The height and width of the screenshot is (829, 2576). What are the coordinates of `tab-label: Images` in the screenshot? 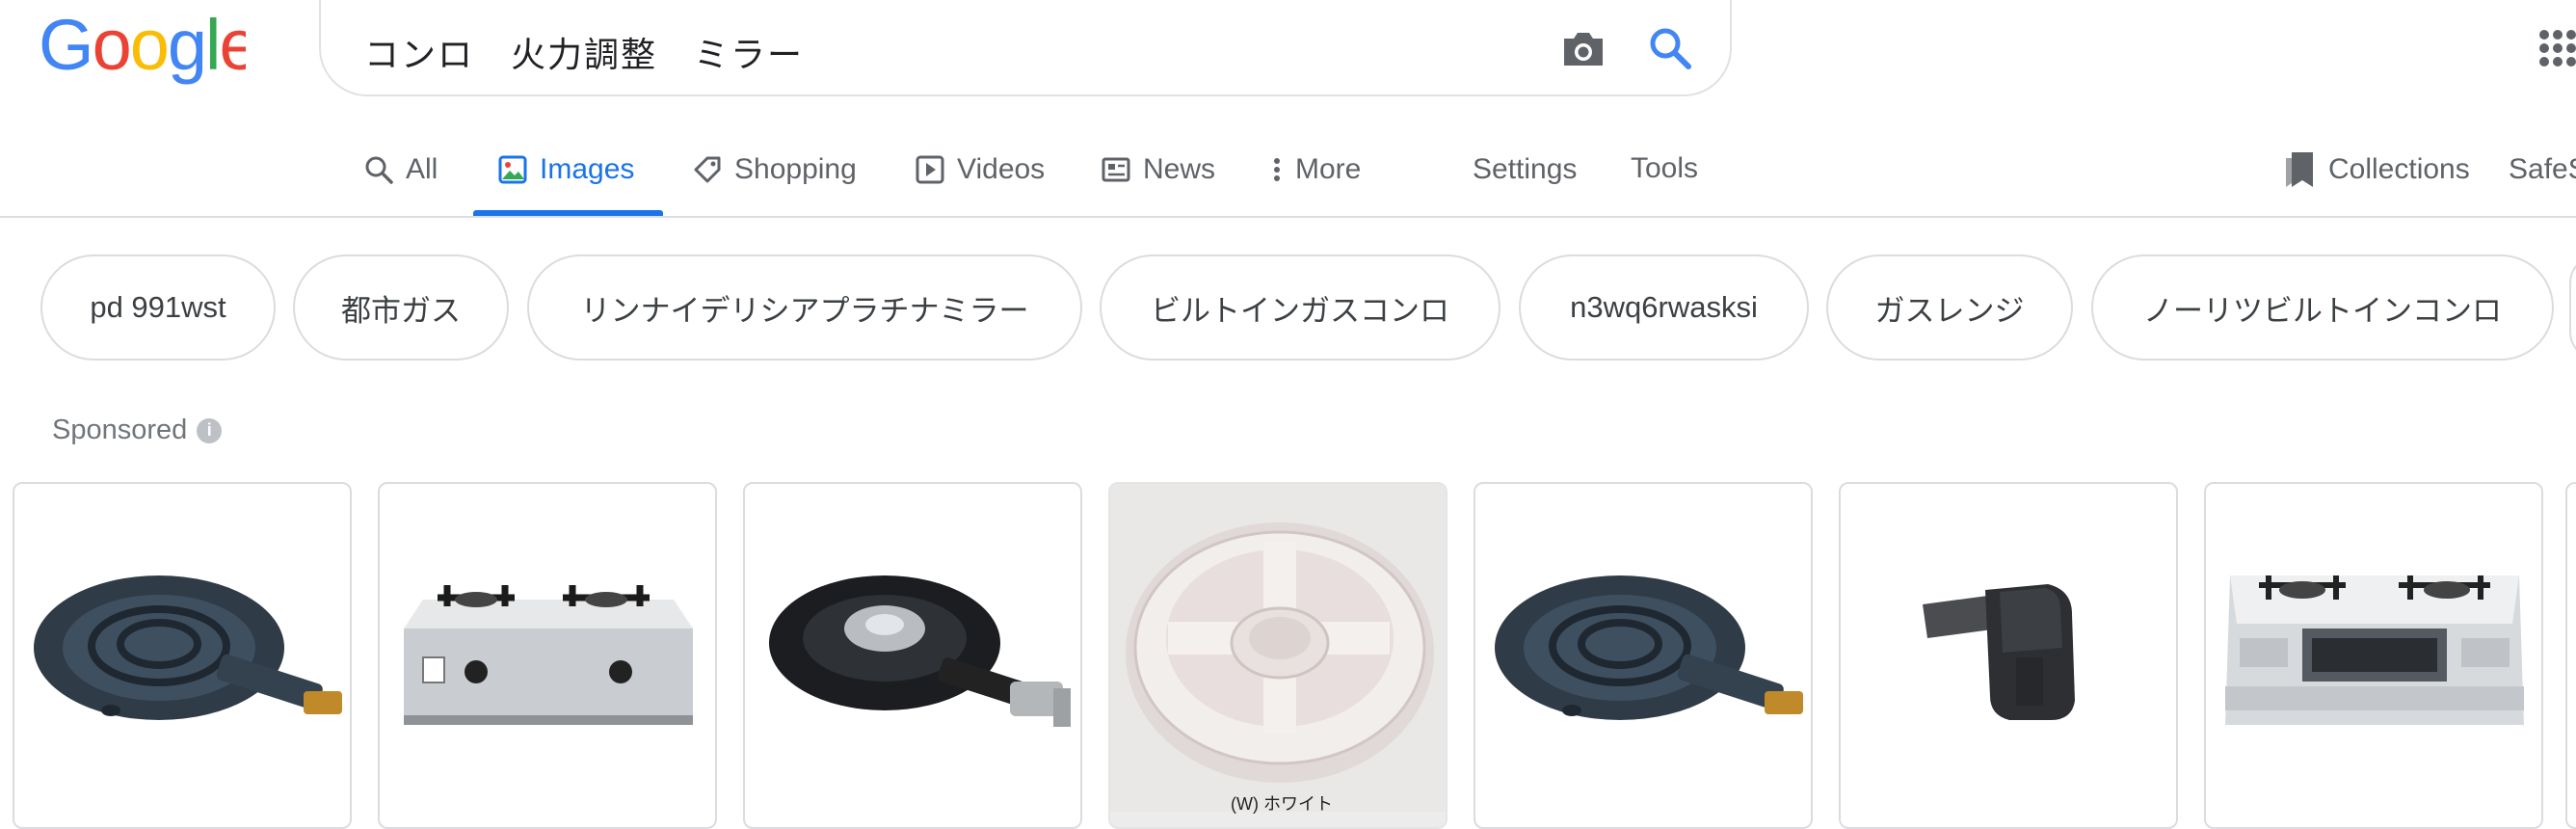 It's located at (587, 169).